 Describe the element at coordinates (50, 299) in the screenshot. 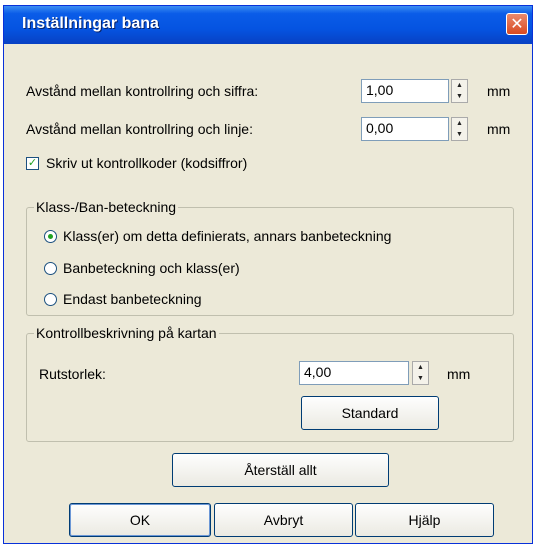

I see `radio-course-only` at that location.